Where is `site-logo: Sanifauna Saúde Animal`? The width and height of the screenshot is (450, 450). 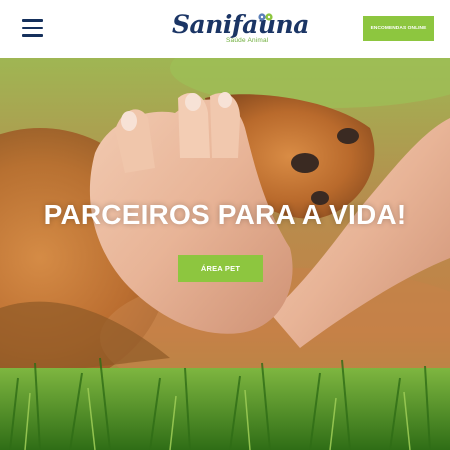 site-logo: Sanifauna Saúde Animal is located at coordinates (240, 29).